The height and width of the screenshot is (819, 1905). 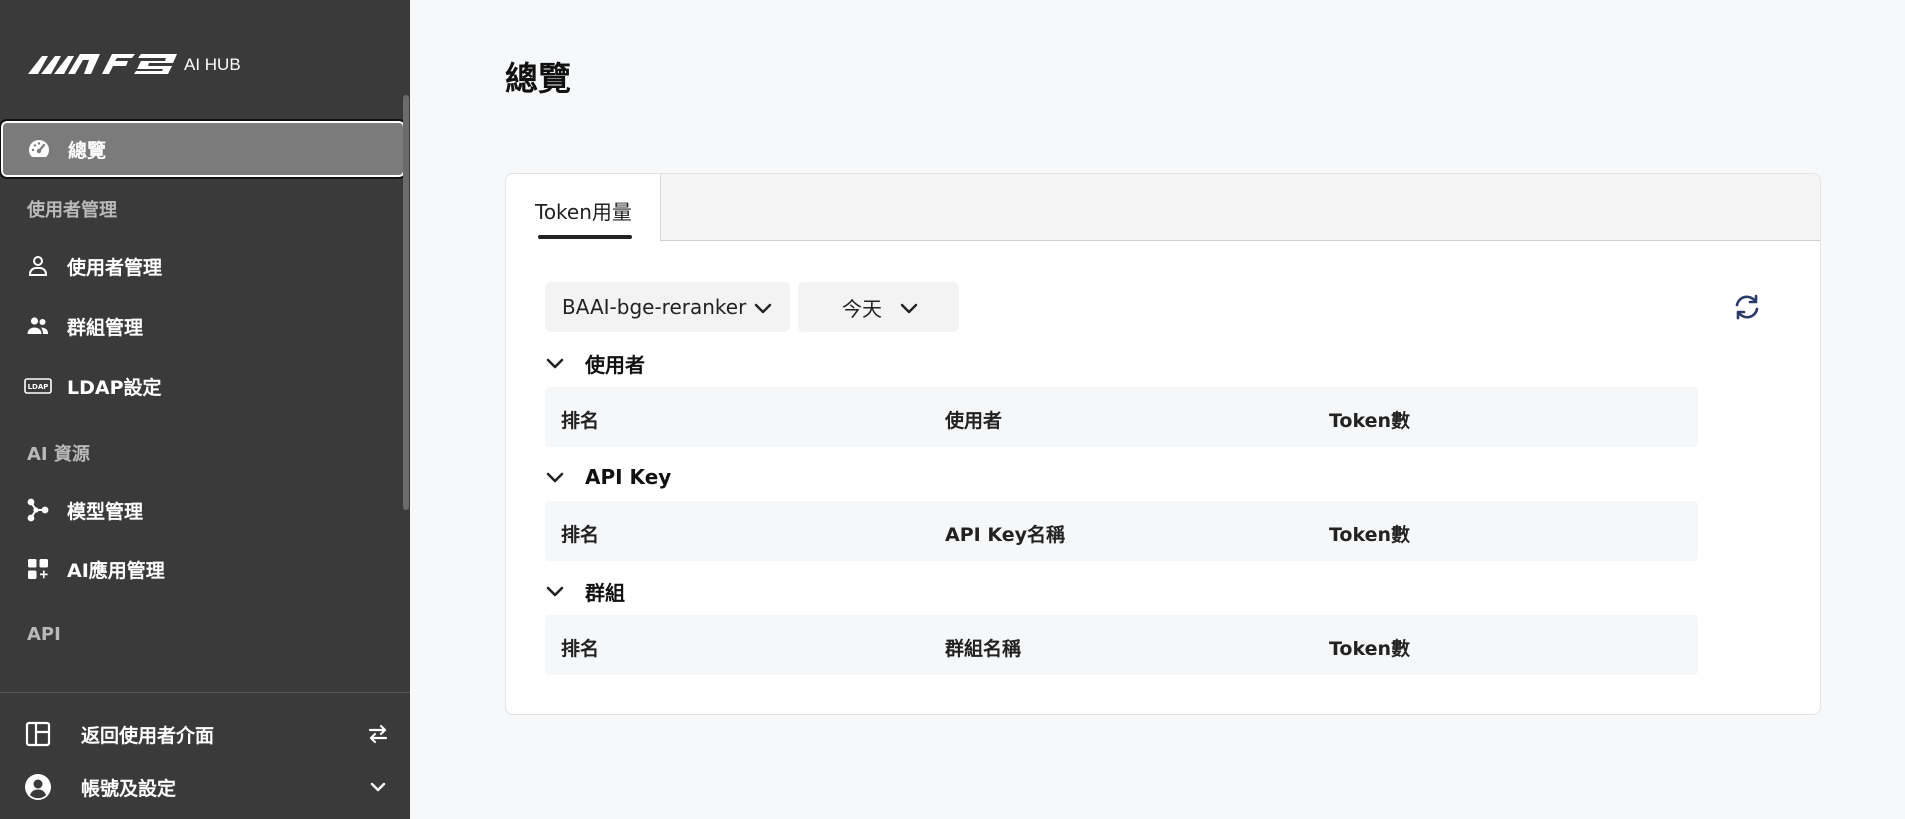 What do you see at coordinates (584, 591) in the screenshot?
I see `section-groups-toggle: 群組` at bounding box center [584, 591].